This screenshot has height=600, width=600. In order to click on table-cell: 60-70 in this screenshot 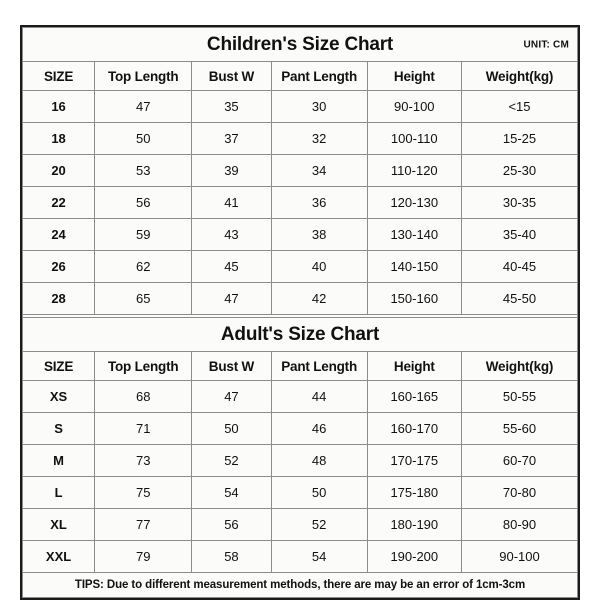, I will do `click(519, 460)`.